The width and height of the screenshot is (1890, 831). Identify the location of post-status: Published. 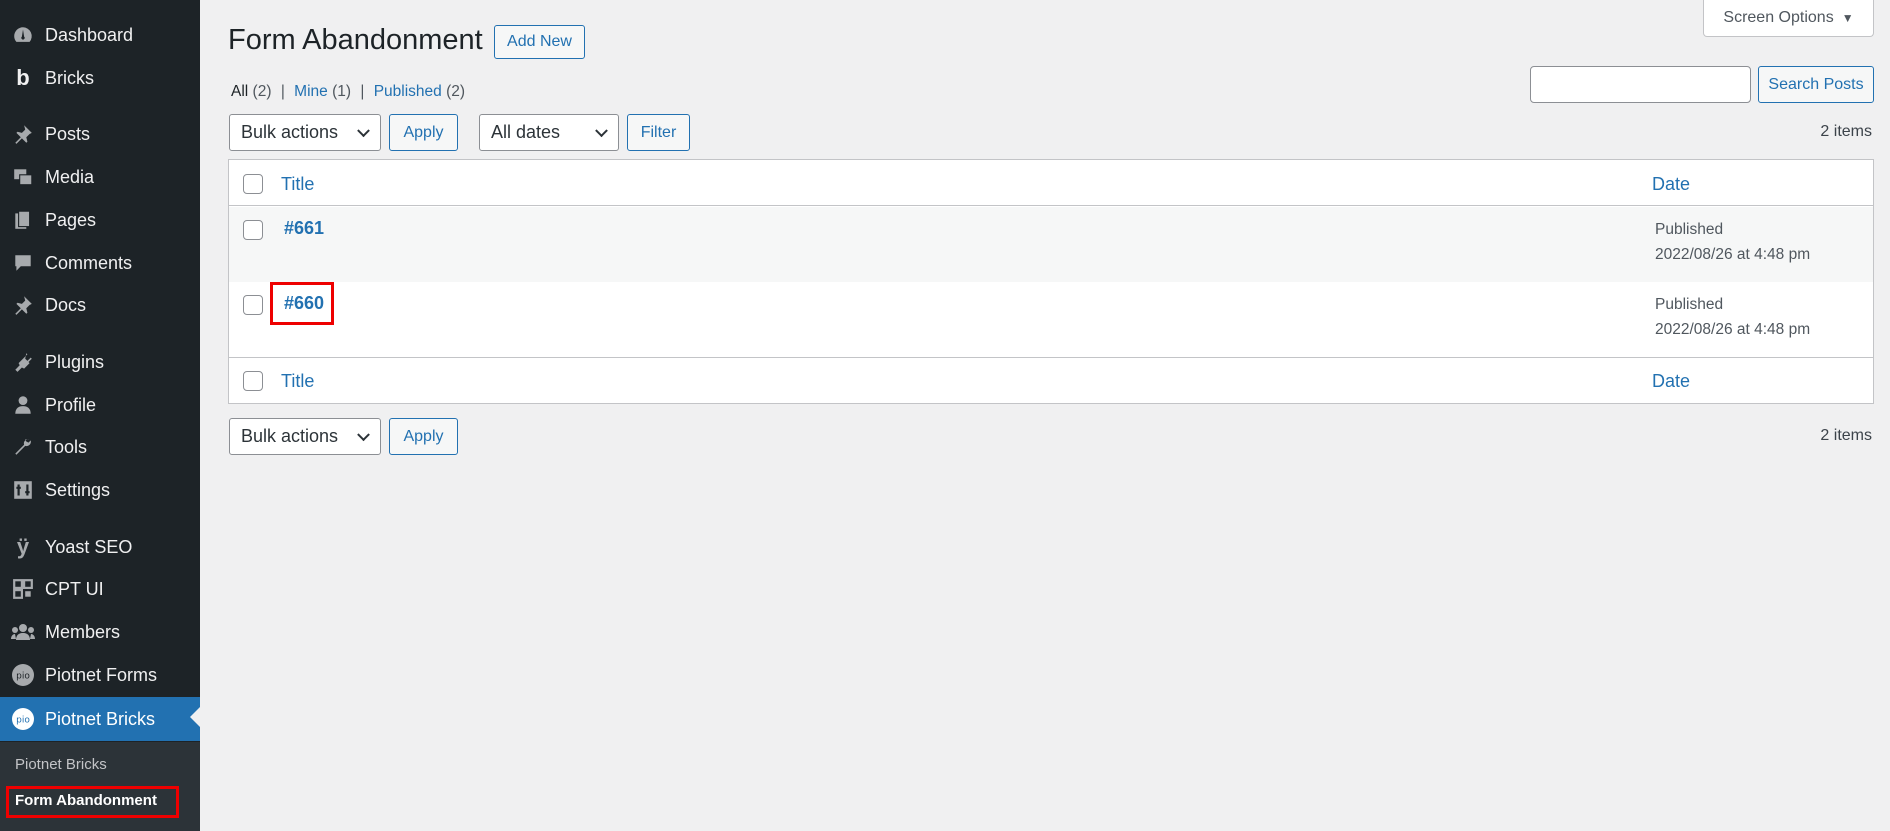
(1689, 304).